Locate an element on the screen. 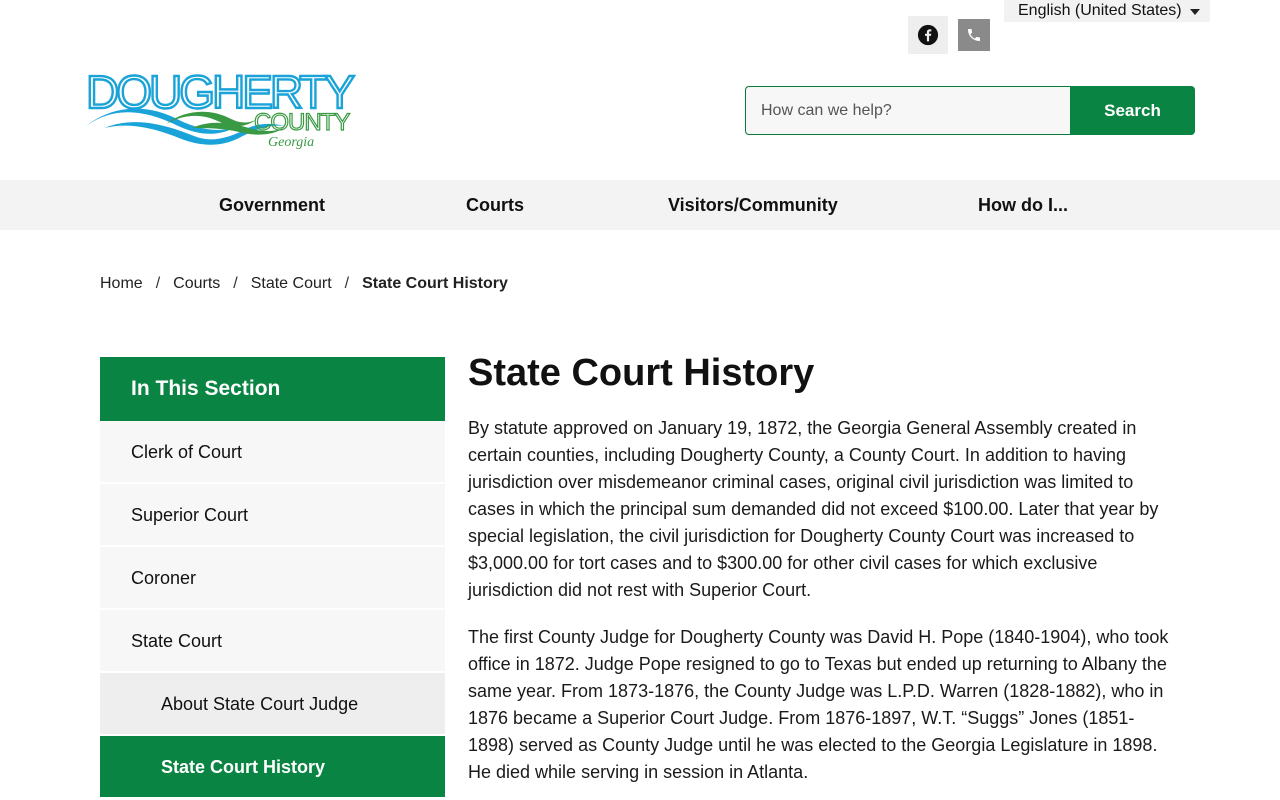 The width and height of the screenshot is (1280, 800). county-logo: DOUGHERTY COUNTY Georgia is located at coordinates (221, 108).